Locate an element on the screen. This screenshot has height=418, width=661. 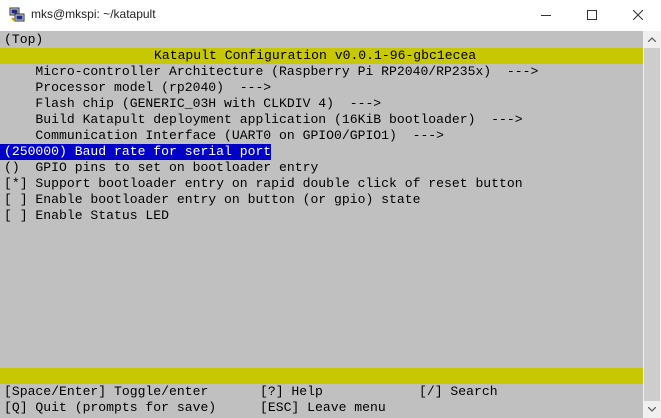
scroll-down-button is located at coordinates (652, 409).